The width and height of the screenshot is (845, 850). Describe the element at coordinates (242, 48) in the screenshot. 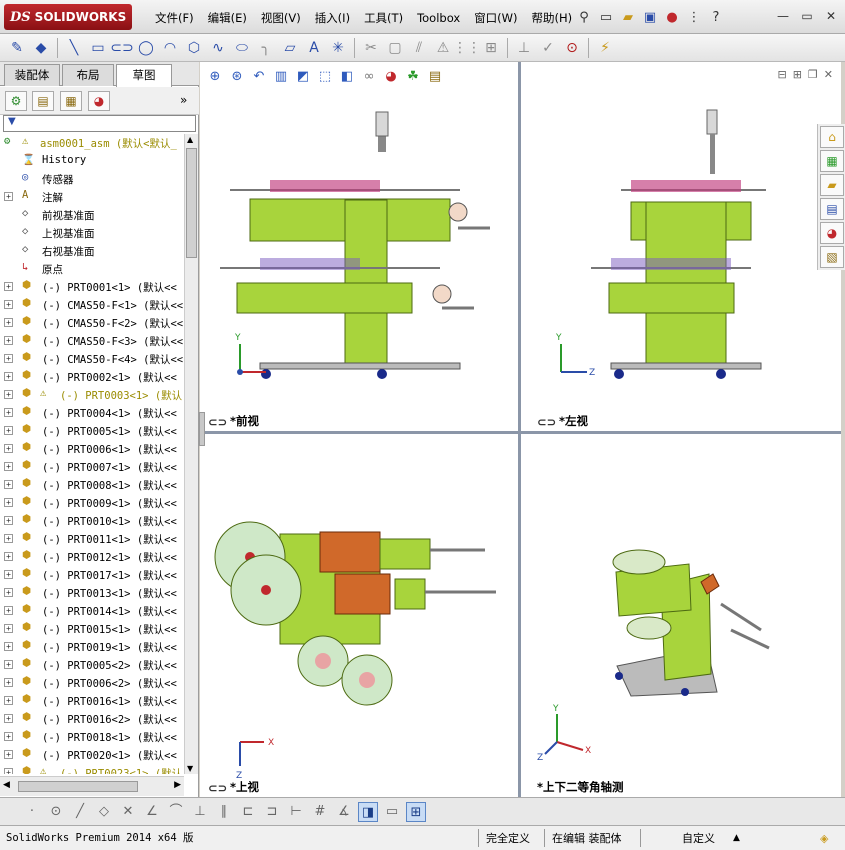

I see `ellipse-icon: ⬭` at that location.